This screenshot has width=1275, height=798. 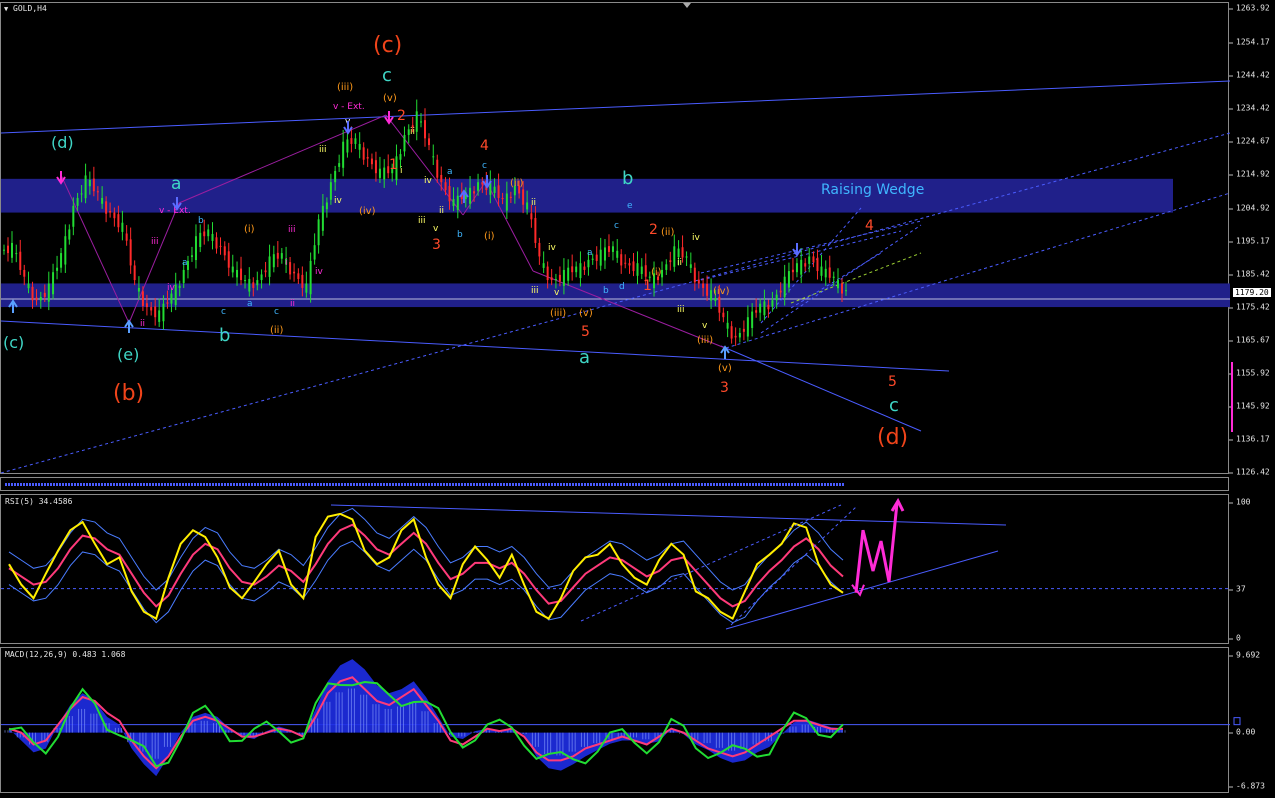 I want to click on wave-label: (iii), so click(x=345, y=87).